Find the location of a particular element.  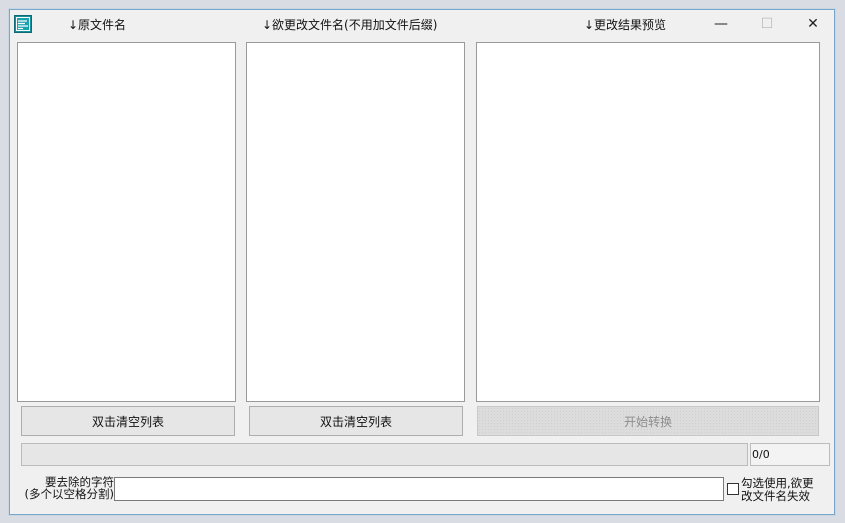

header-original-names: ↓原文件名 is located at coordinates (97, 25).